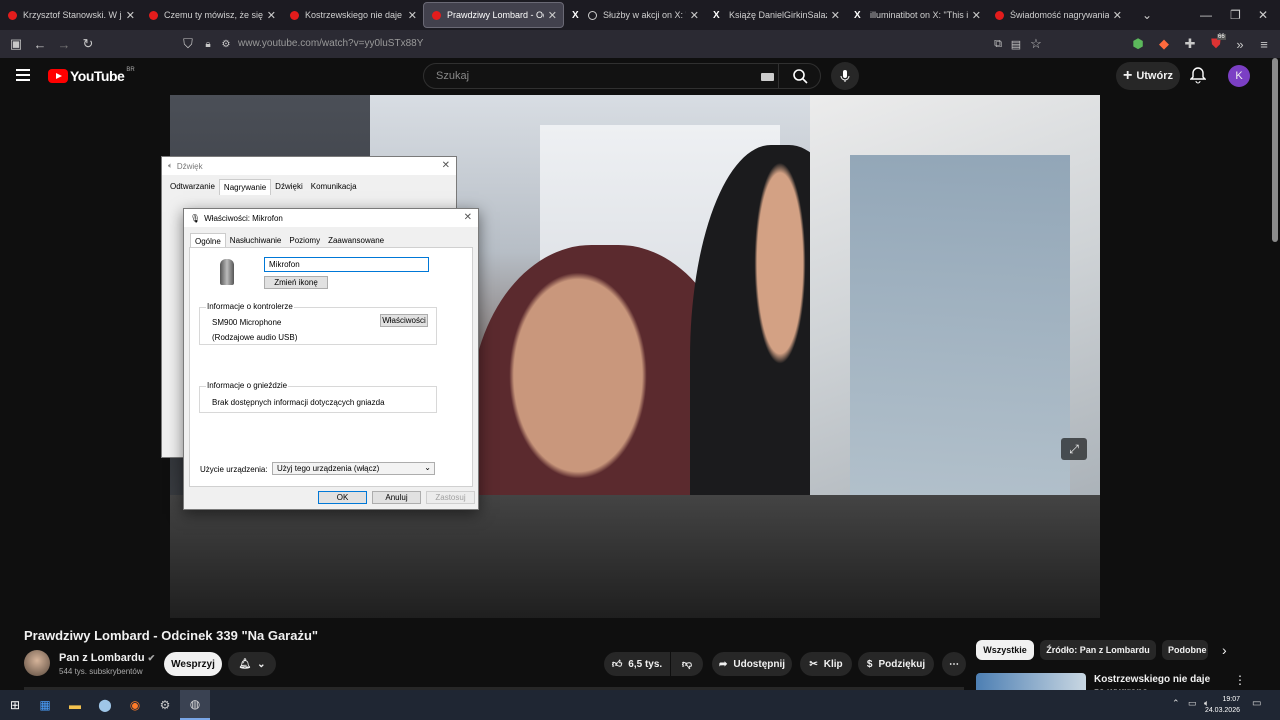 This screenshot has width=1280, height=720. What do you see at coordinates (723, 664) in the screenshot?
I see `share-icon: ➦` at bounding box center [723, 664].